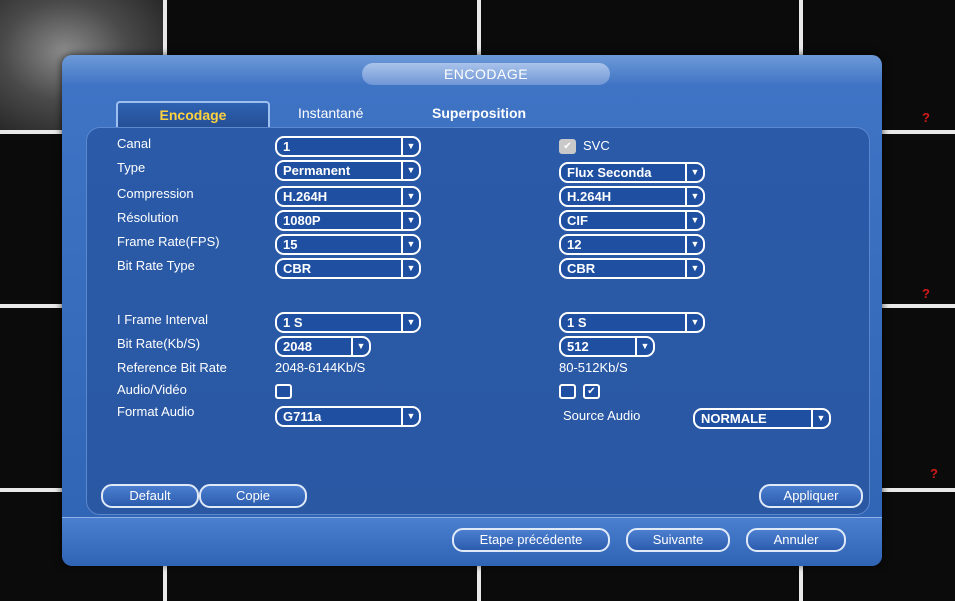  What do you see at coordinates (567, 391) in the screenshot?
I see `sub-audio-checkbox` at bounding box center [567, 391].